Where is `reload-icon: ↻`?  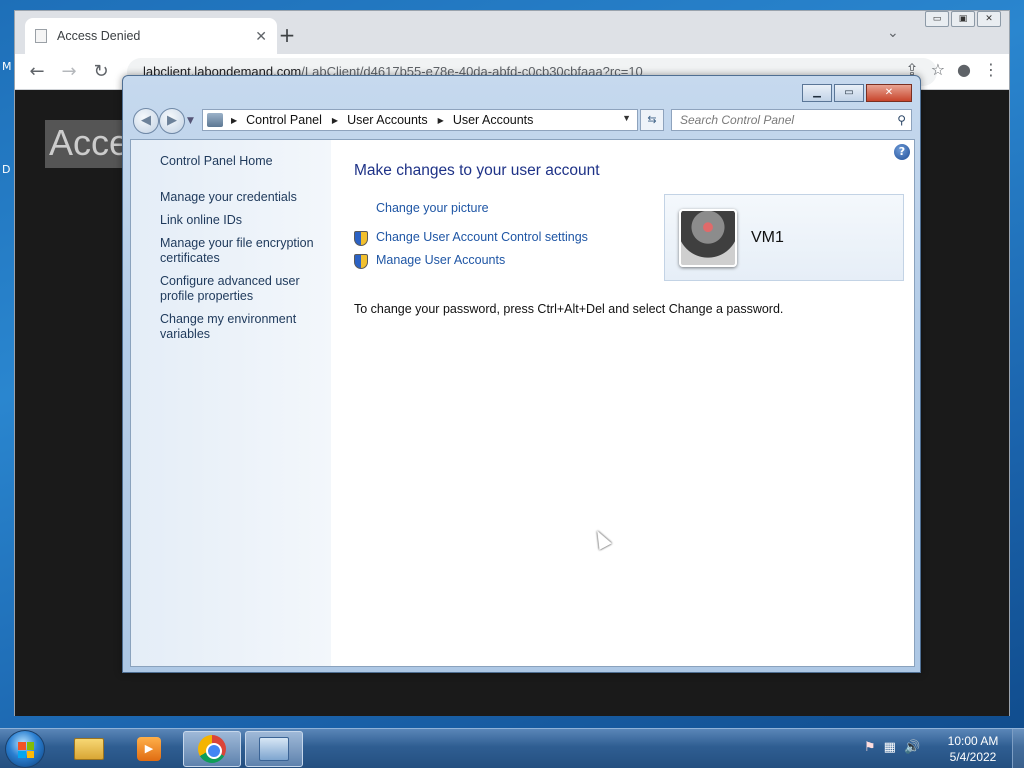
reload-icon: ↻ is located at coordinates (101, 72).